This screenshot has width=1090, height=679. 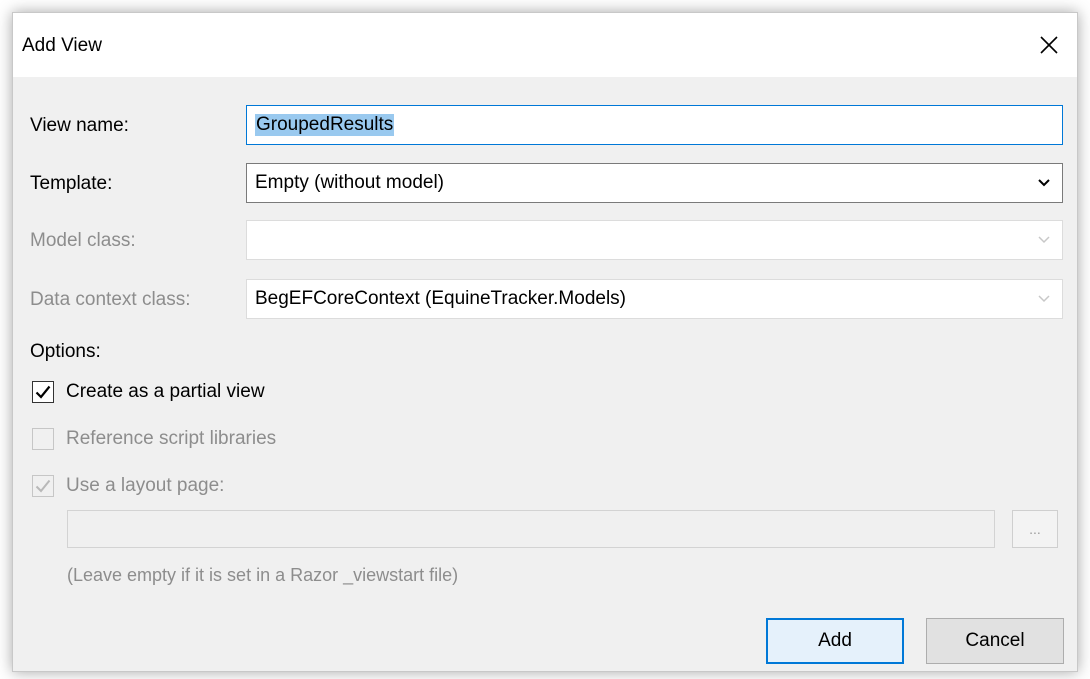 What do you see at coordinates (654, 183) in the screenshot?
I see `template-select: Empty (without model)` at bounding box center [654, 183].